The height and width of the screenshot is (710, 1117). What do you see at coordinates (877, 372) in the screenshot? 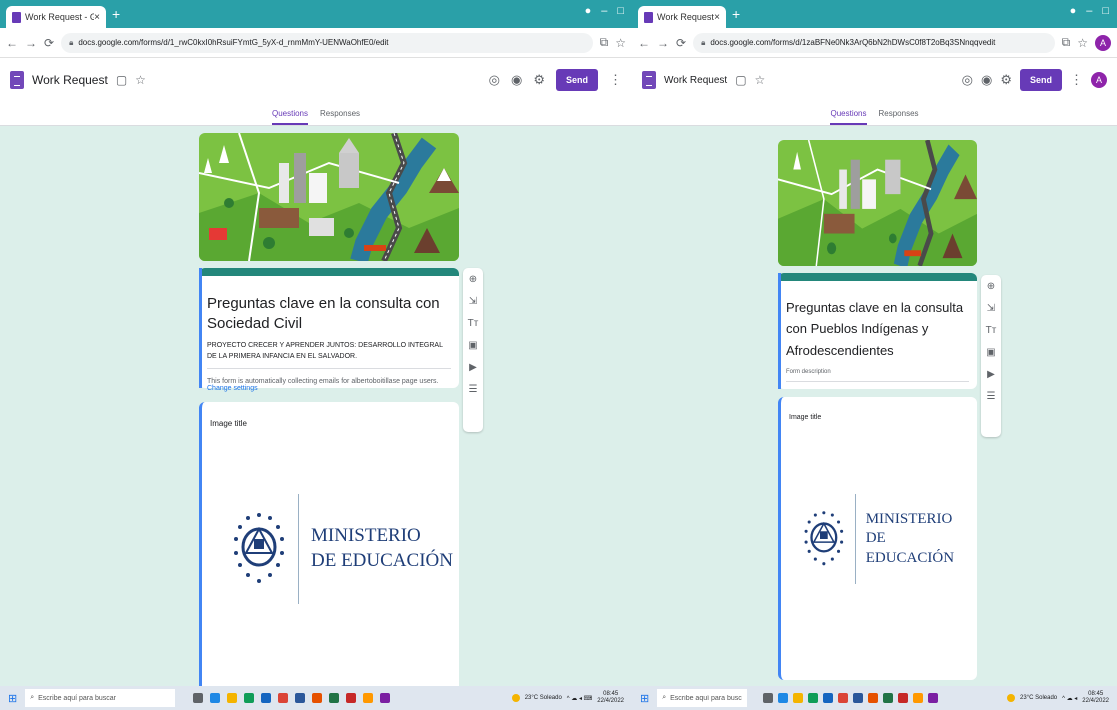
I see `form-description-field: Form description` at bounding box center [877, 372].